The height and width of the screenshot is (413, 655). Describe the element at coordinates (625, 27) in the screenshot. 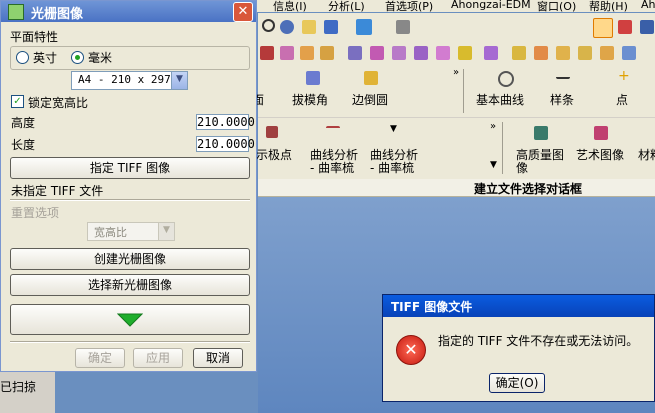

I see `select-icon` at that location.